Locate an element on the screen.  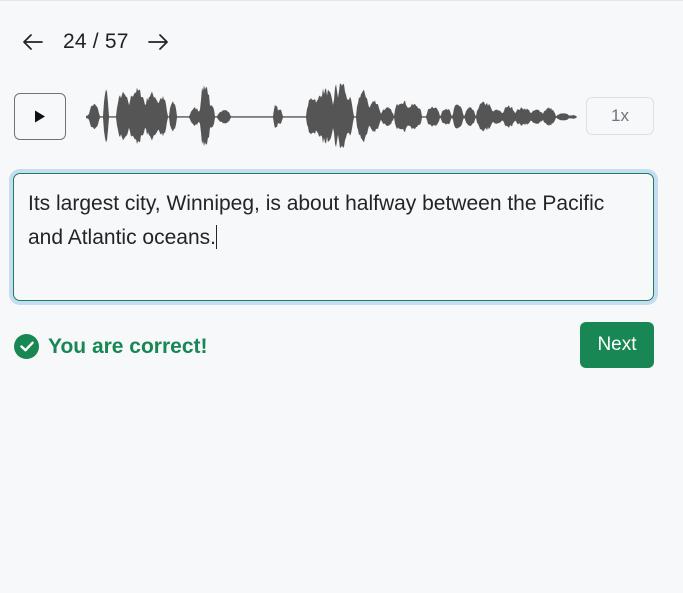
playback-speed-button: 1x is located at coordinates (620, 116).